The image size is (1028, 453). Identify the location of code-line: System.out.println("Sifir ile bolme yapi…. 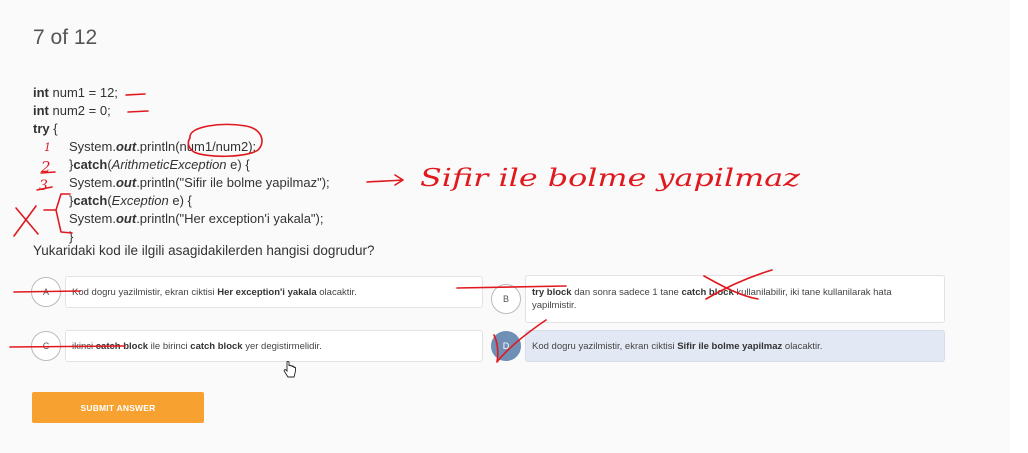
(181, 183).